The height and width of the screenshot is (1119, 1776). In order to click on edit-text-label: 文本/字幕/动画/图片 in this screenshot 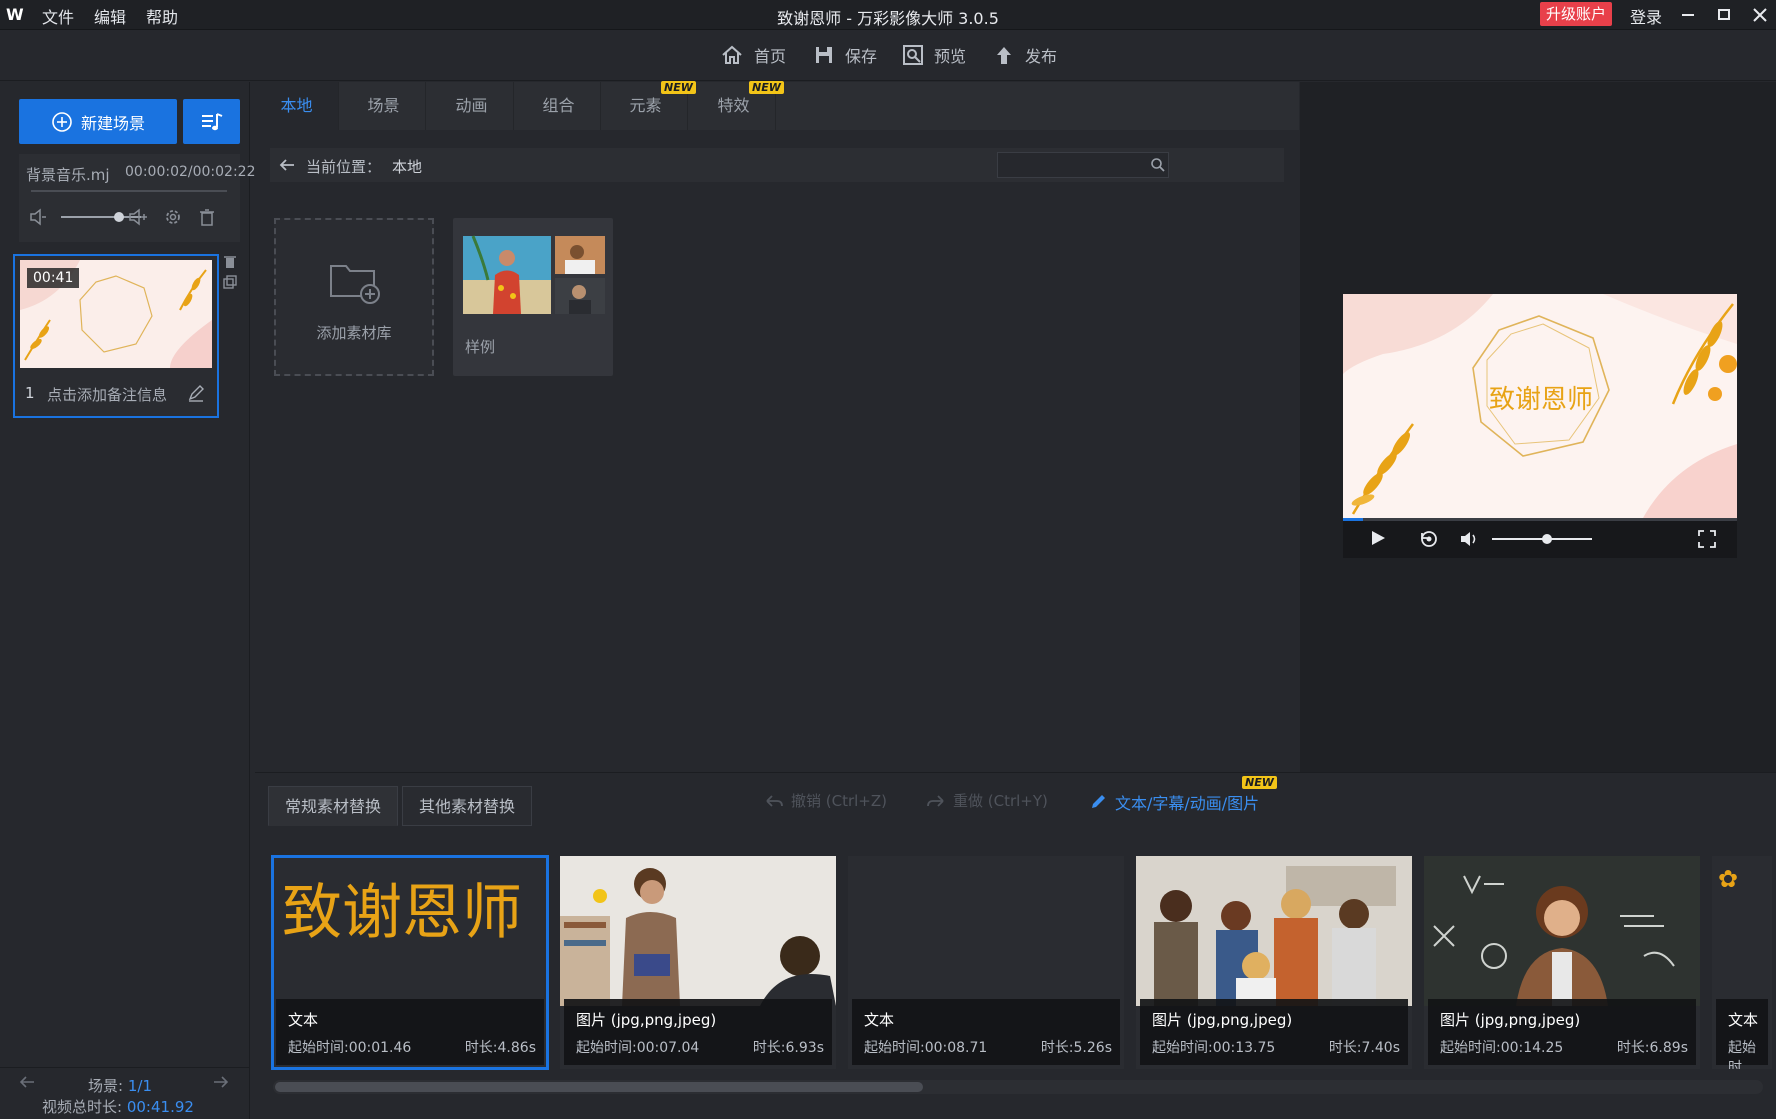, I will do `click(1187, 803)`.